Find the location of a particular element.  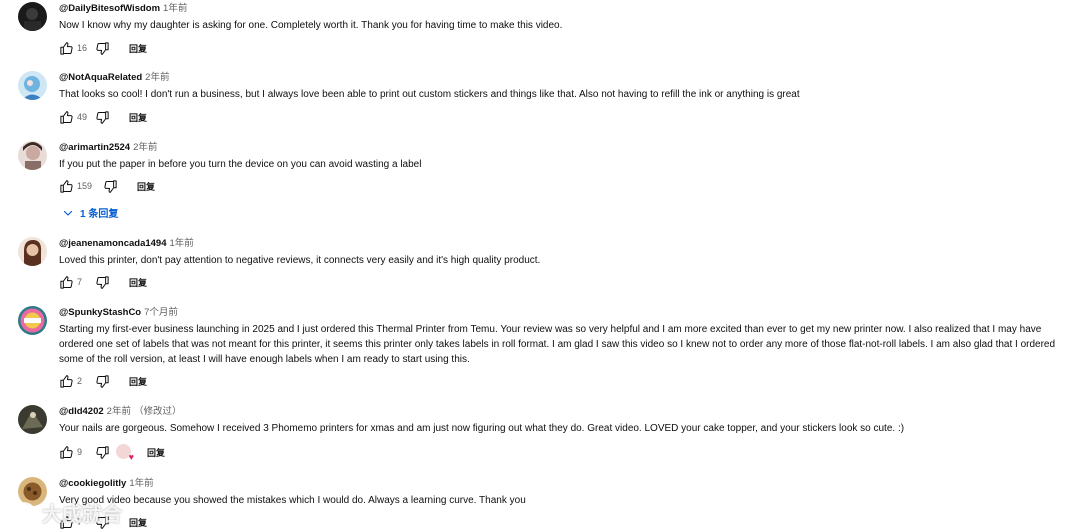

like-count: 49 is located at coordinates (82, 117).